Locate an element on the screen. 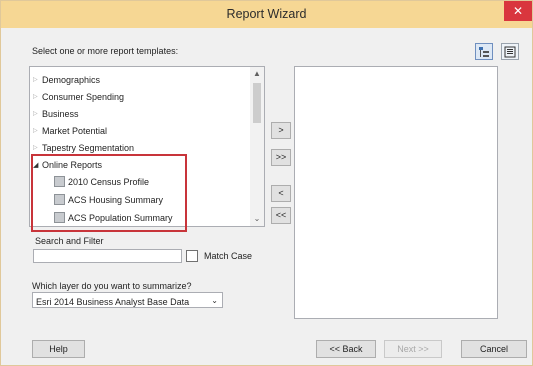 The height and width of the screenshot is (366, 533). layer-prompt: Which layer do you want to summarize? is located at coordinates (112, 286).